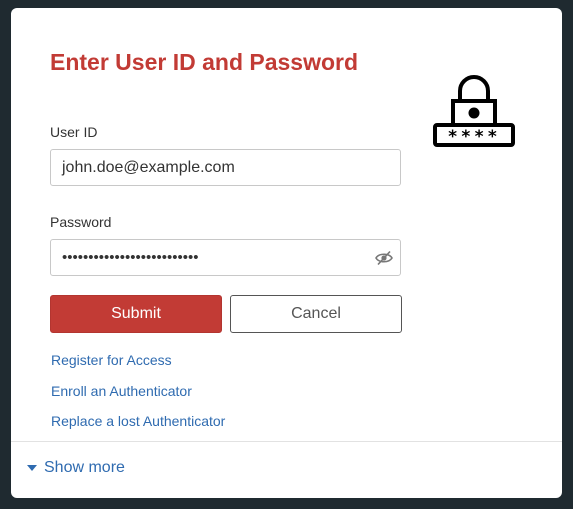 The width and height of the screenshot is (573, 509). Describe the element at coordinates (384, 258) in the screenshot. I see `eye-slash-icon` at that location.